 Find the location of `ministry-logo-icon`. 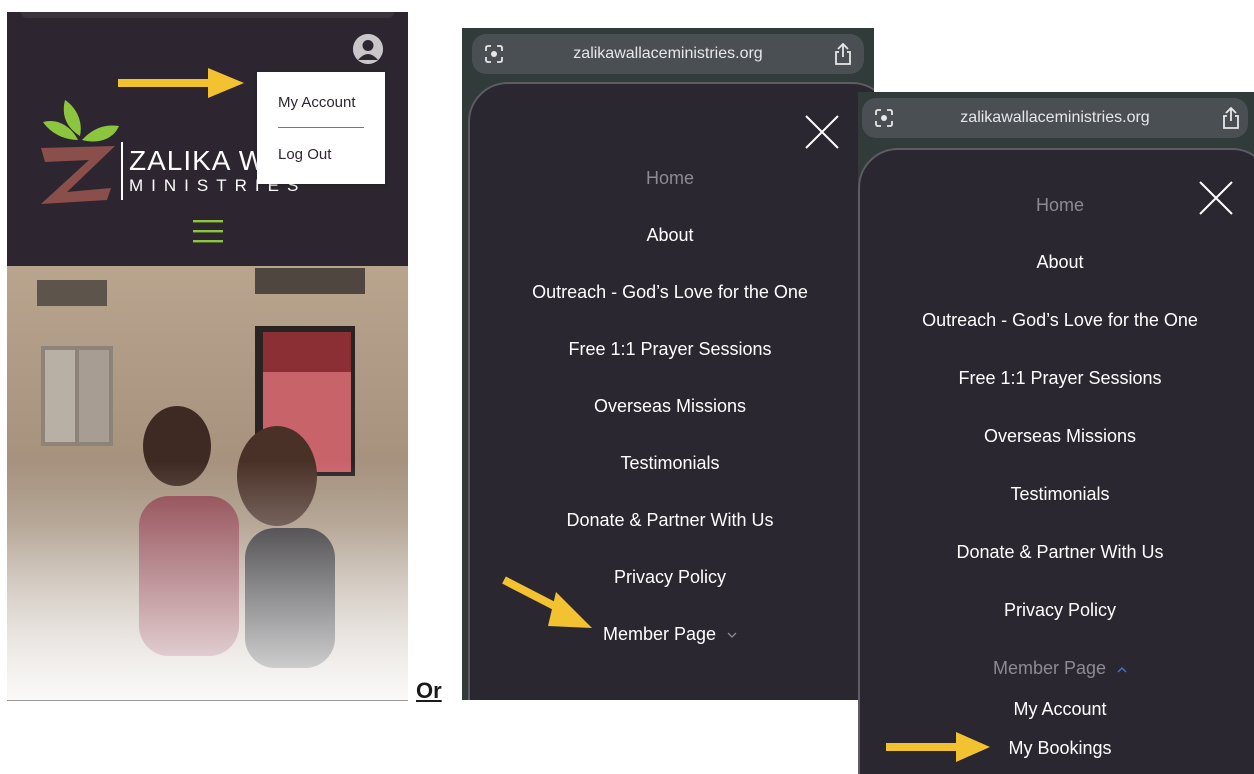

ministry-logo-icon is located at coordinates (80, 152).